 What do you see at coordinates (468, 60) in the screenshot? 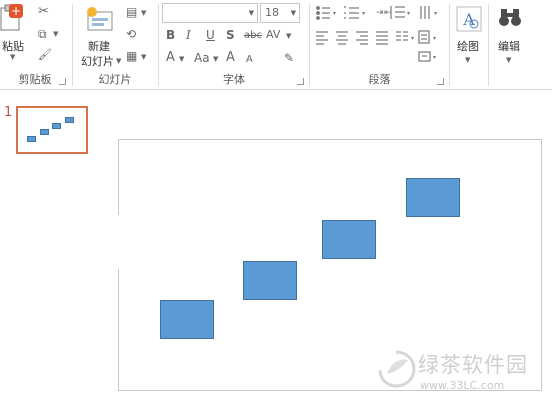
I see `drawing-dropdown-arrow: ▼` at bounding box center [468, 60].